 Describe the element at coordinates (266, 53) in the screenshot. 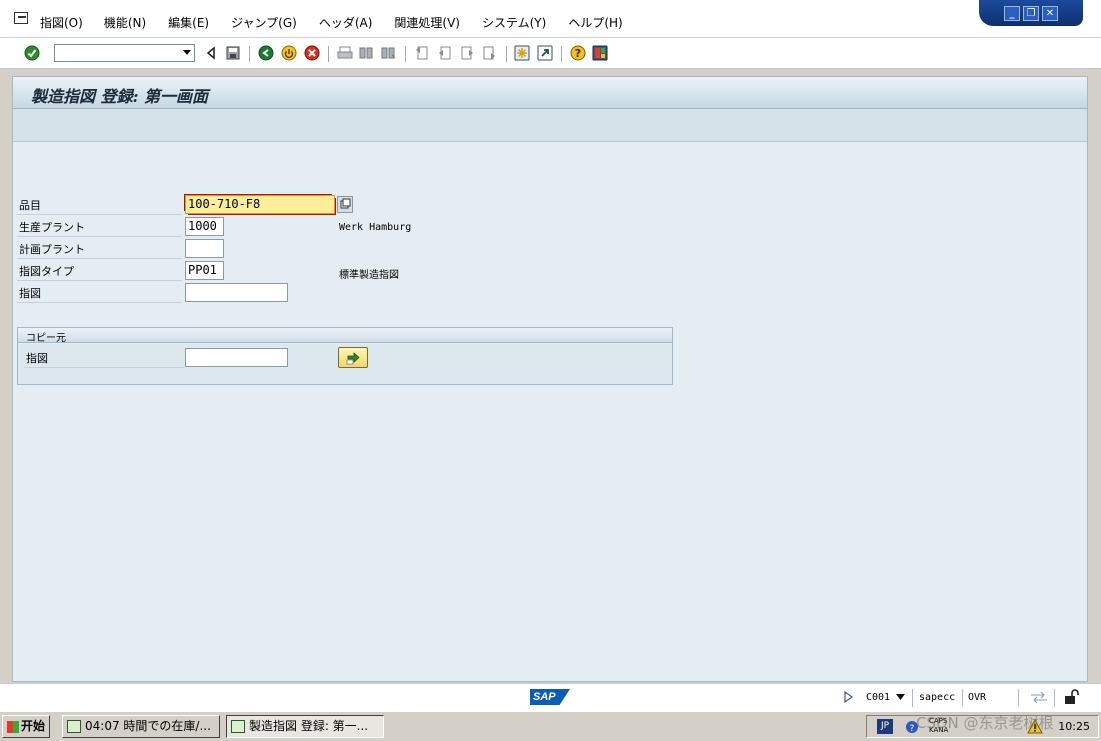

I see `back-green-icon` at that location.